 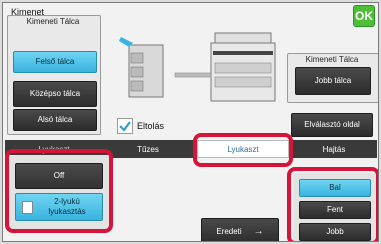 What do you see at coordinates (332, 125) in the screenshot?
I see `separator-page-button: Elválasztó oldal` at bounding box center [332, 125].